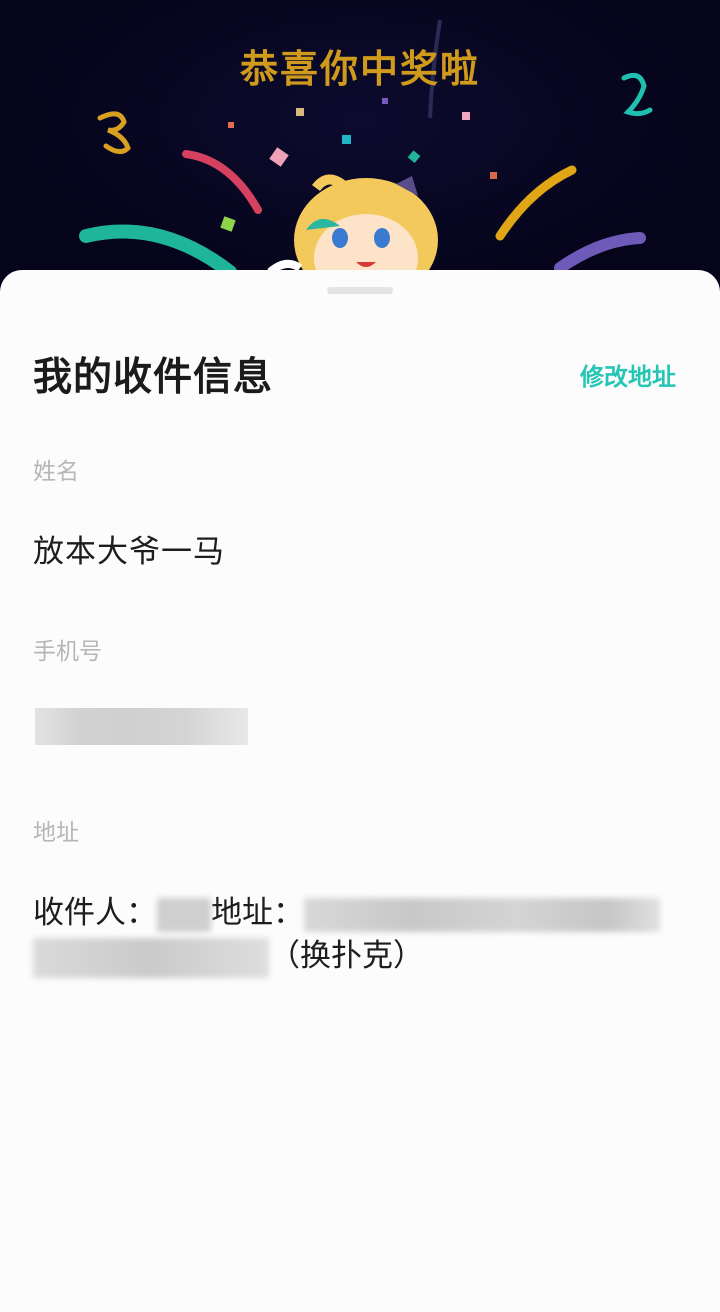 This screenshot has width=720, height=1312. I want to click on edit-address-link: 修改地址, so click(628, 374).